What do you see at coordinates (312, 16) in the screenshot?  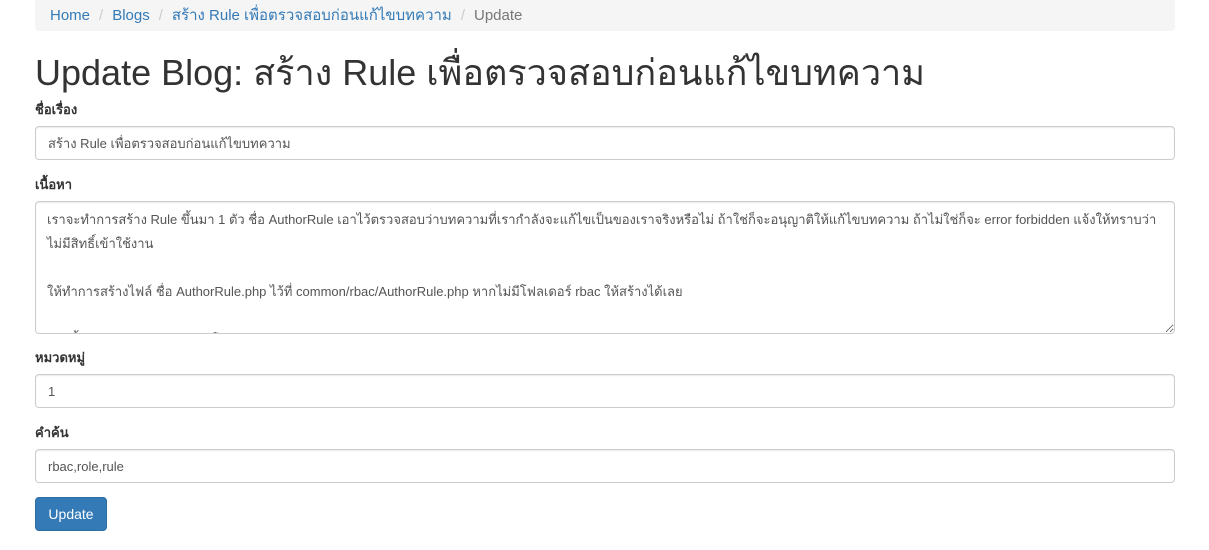 I see `breadcrumb-post-link: สร้าง Rule เพื่อตรวจสอบก่อนแก้ไขบทความ` at bounding box center [312, 16].